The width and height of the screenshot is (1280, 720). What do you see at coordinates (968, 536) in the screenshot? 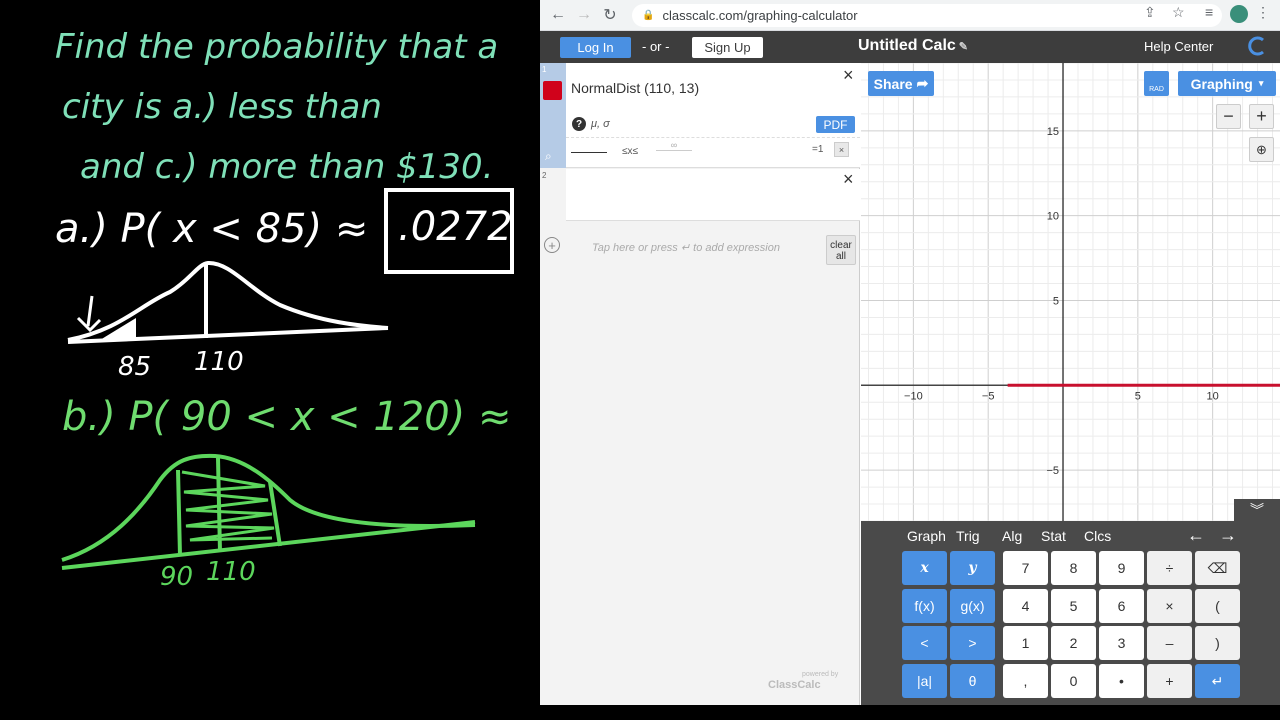
I see `keypad-tab-trig: Trig` at bounding box center [968, 536].